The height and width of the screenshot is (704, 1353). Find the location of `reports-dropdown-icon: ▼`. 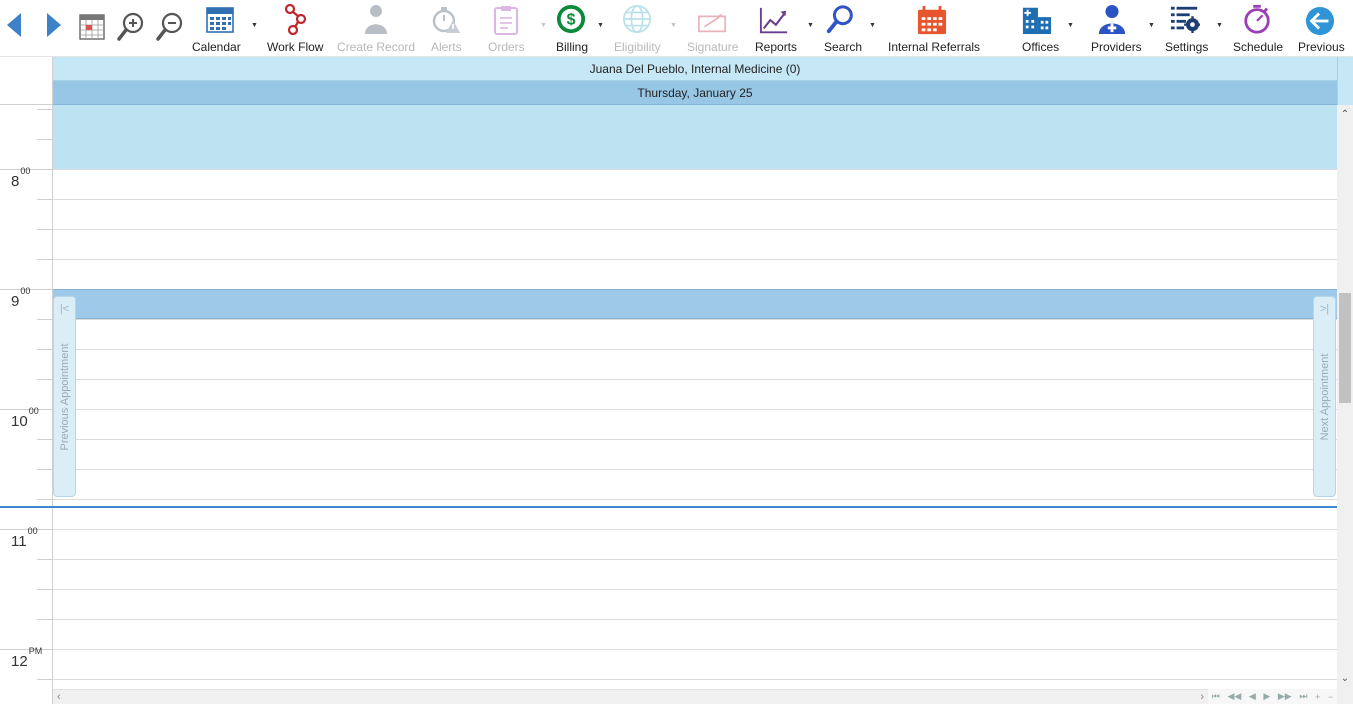

reports-dropdown-icon: ▼ is located at coordinates (810, 25).